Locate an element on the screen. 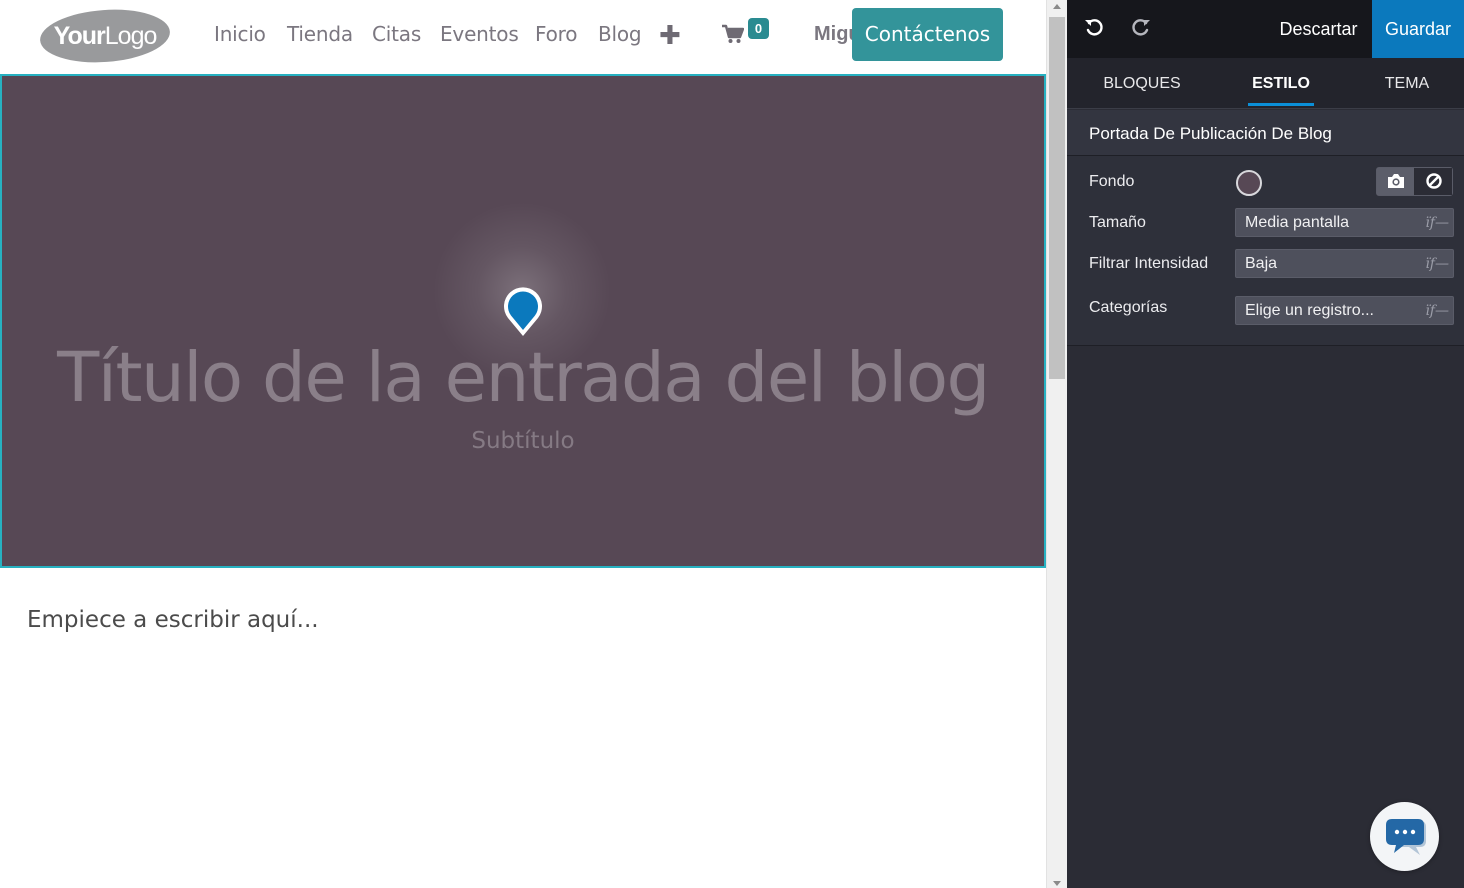  ban-icon is located at coordinates (1434, 181).